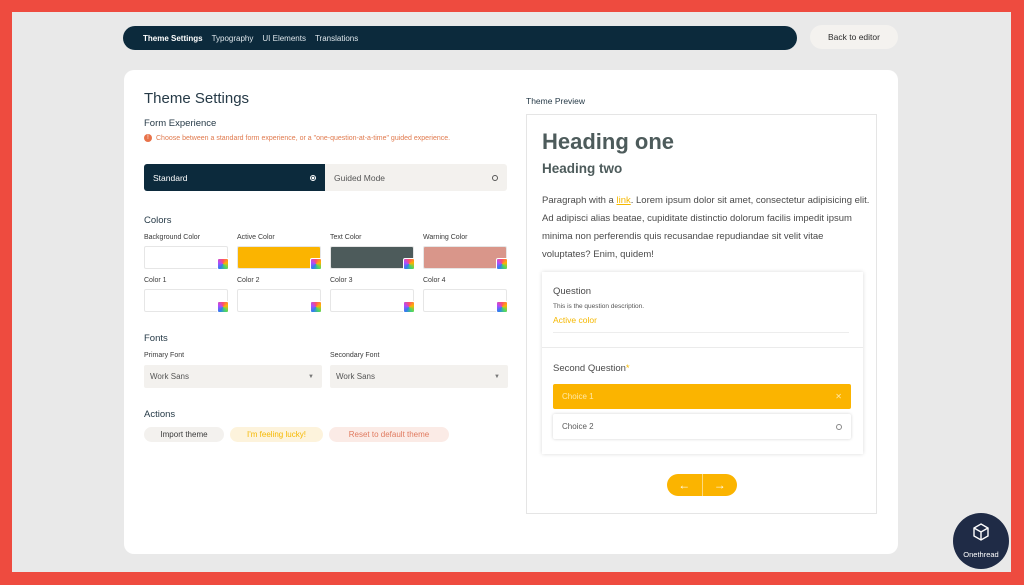 The height and width of the screenshot is (585, 1024). Describe the element at coordinates (702, 426) in the screenshot. I see `choice-2-option: Choice 2` at that location.